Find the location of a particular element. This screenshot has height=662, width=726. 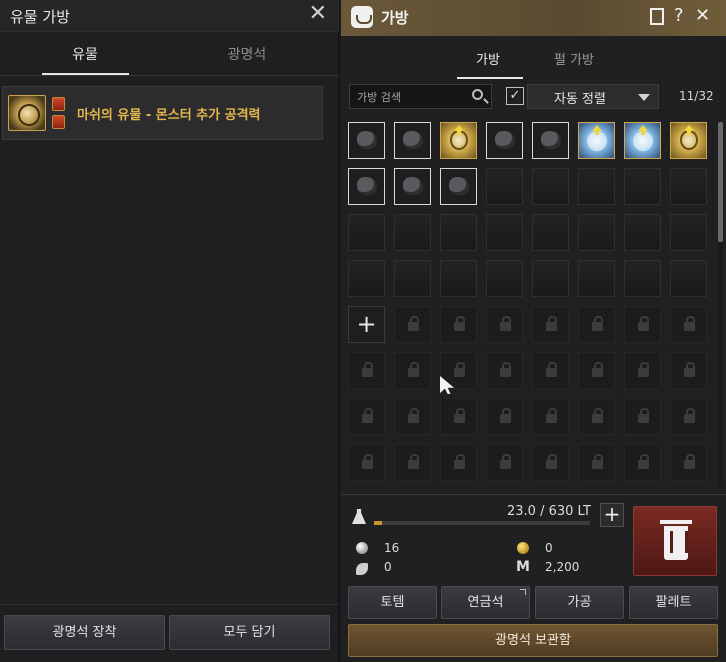

expand-weight-button: + is located at coordinates (612, 515).